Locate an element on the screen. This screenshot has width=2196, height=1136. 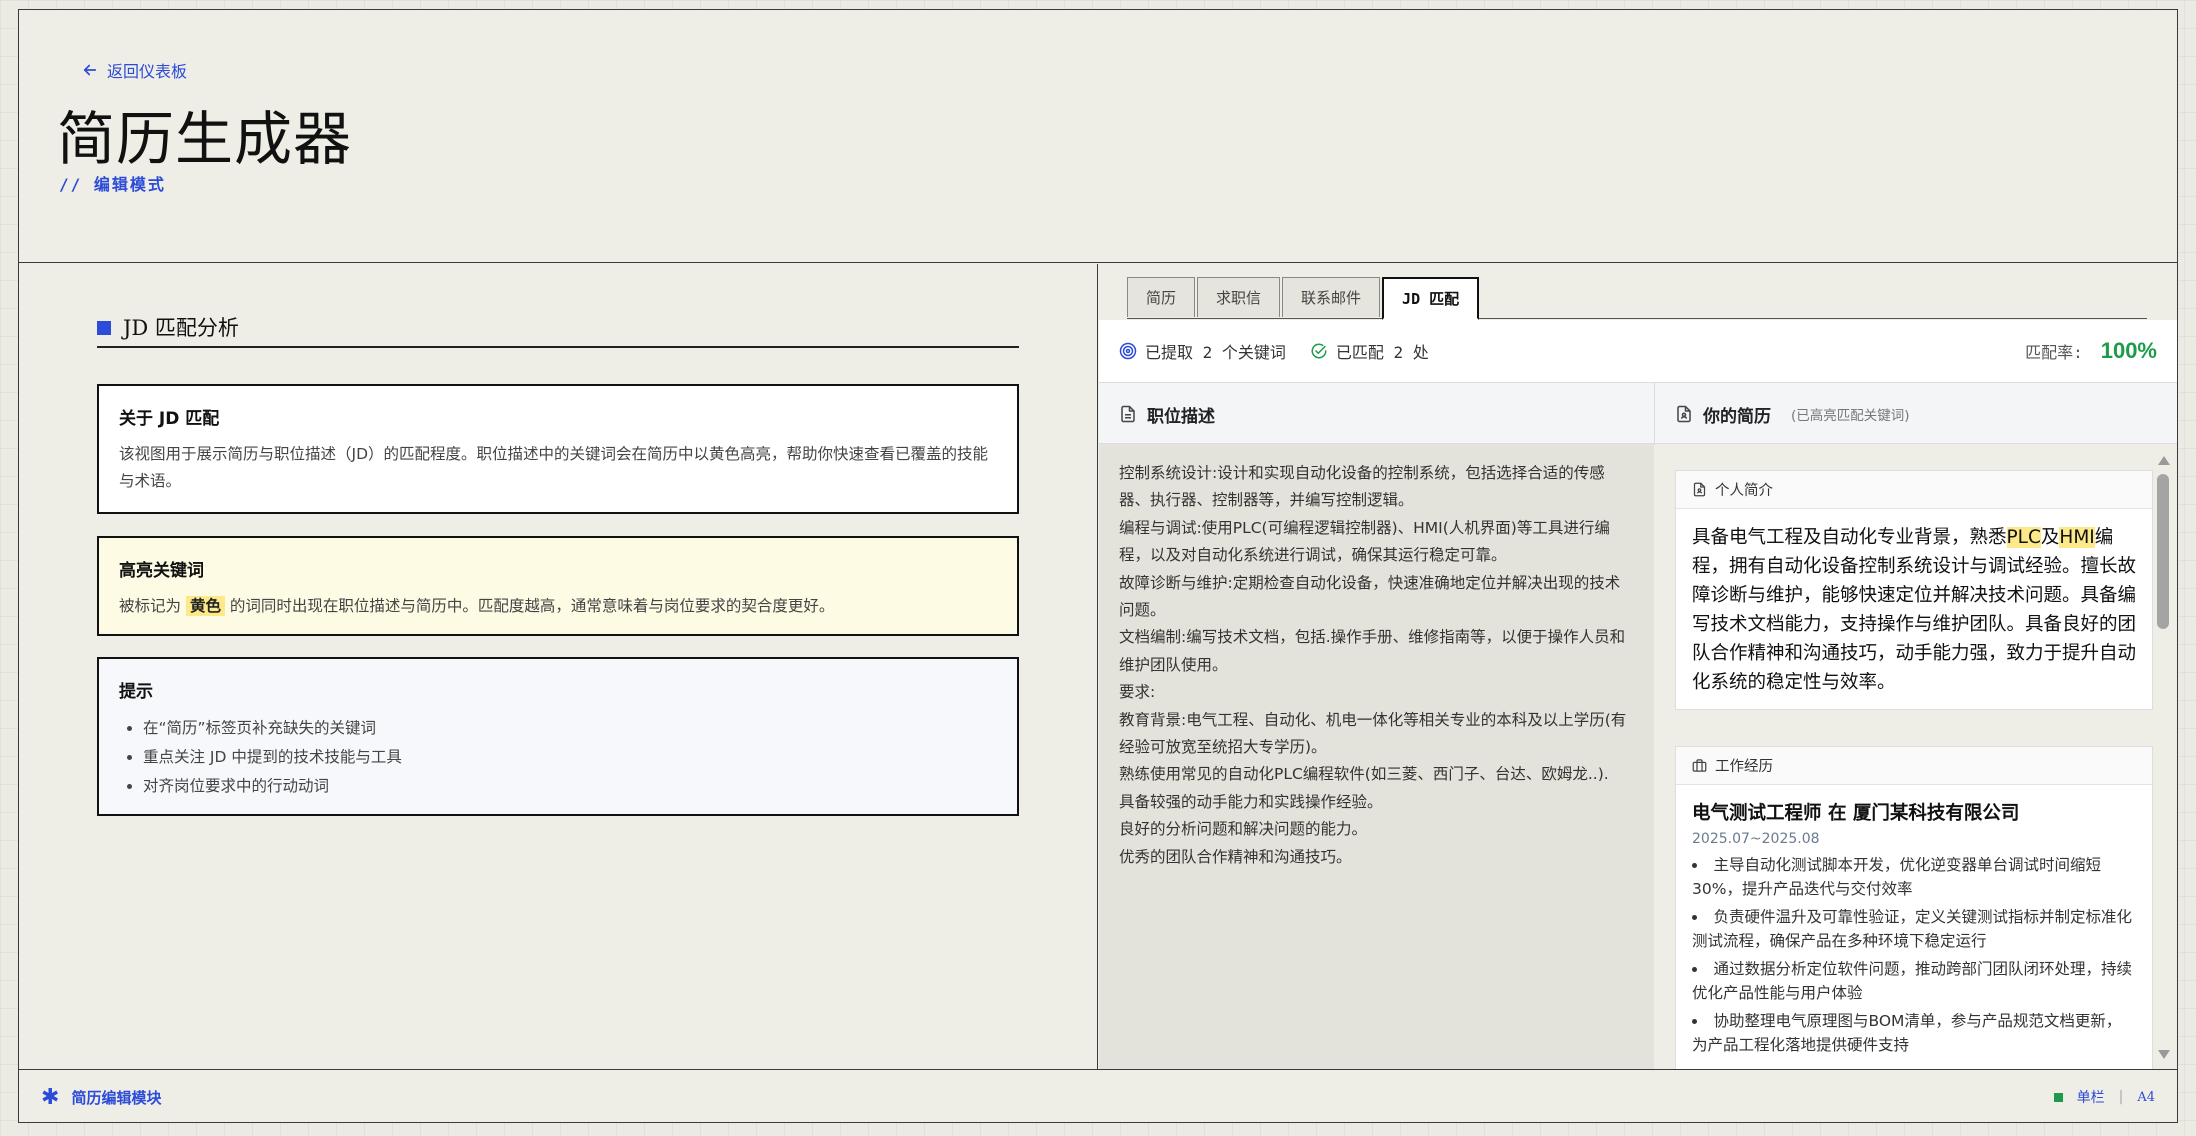
jd-column-header: 职位描述 is located at coordinates (1167, 414).